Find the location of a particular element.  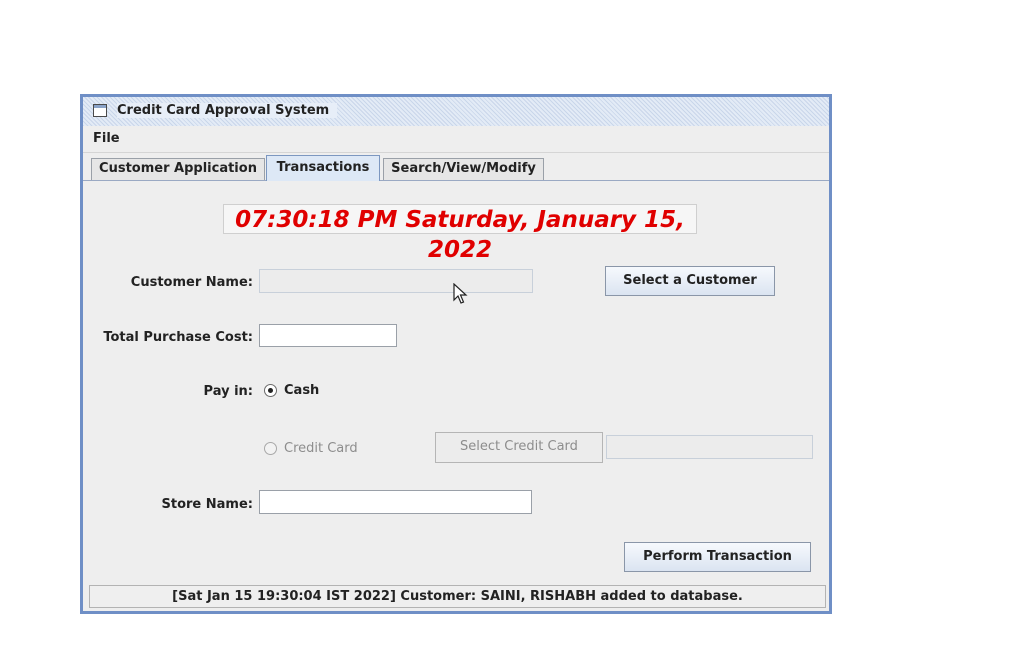

credit-card-radio is located at coordinates (270, 448).